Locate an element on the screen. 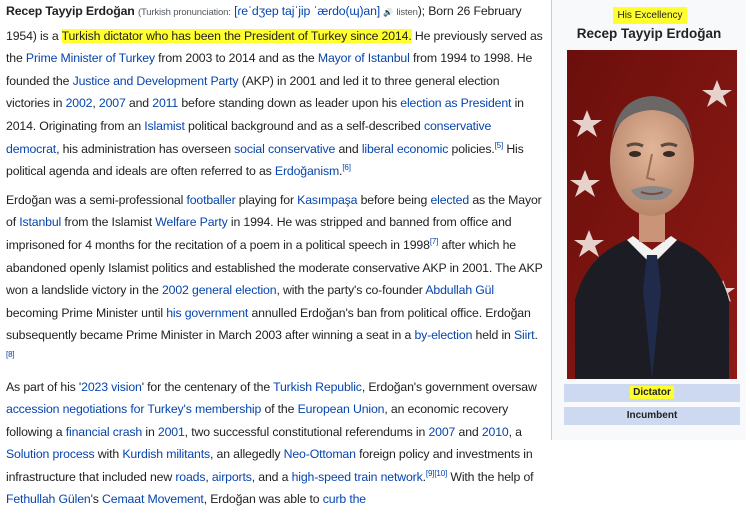  text: , and a is located at coordinates (271, 476).